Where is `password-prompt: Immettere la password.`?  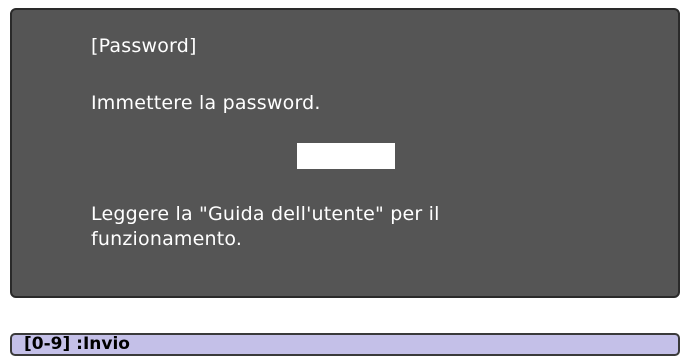 password-prompt: Immettere la password. is located at coordinates (206, 103).